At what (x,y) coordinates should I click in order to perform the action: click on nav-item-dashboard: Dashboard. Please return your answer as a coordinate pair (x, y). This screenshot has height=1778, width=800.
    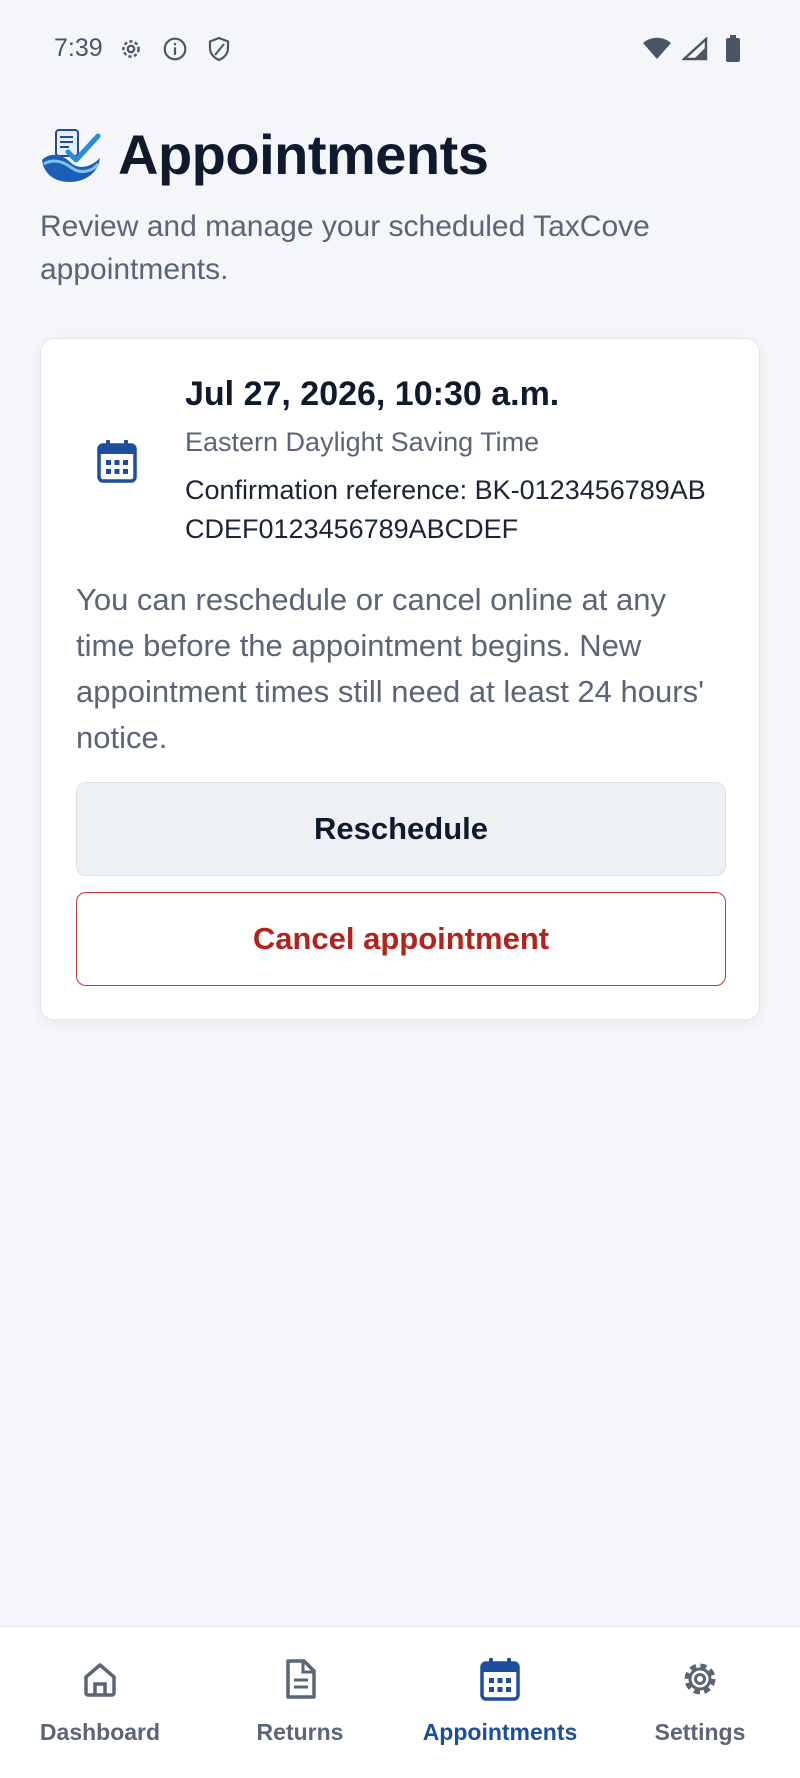
    Looking at the image, I should click on (100, 1701).